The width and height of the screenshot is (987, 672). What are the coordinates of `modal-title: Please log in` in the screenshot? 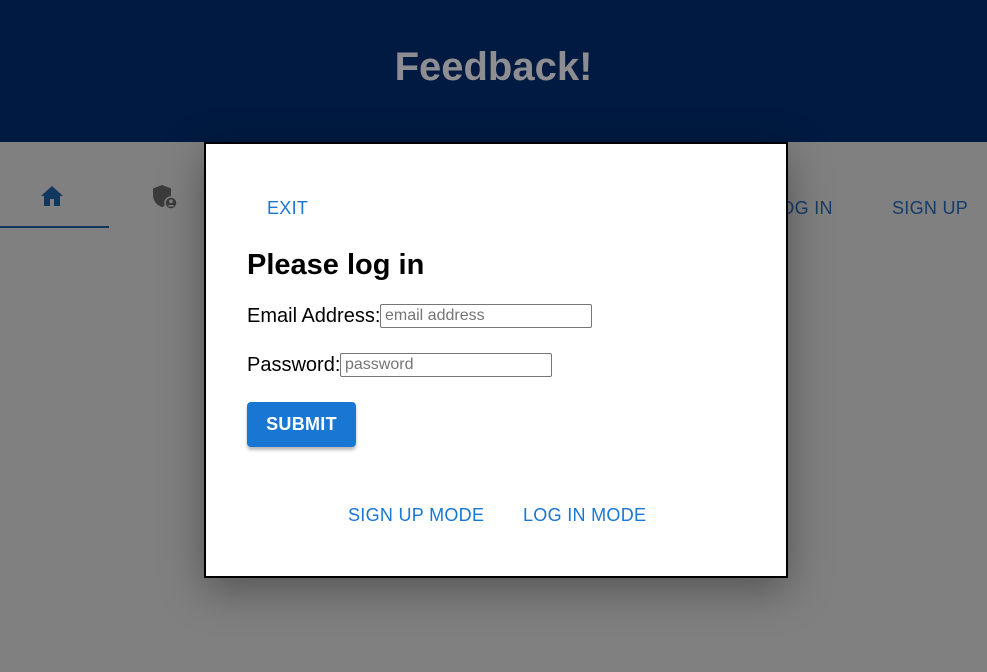 It's located at (336, 265).